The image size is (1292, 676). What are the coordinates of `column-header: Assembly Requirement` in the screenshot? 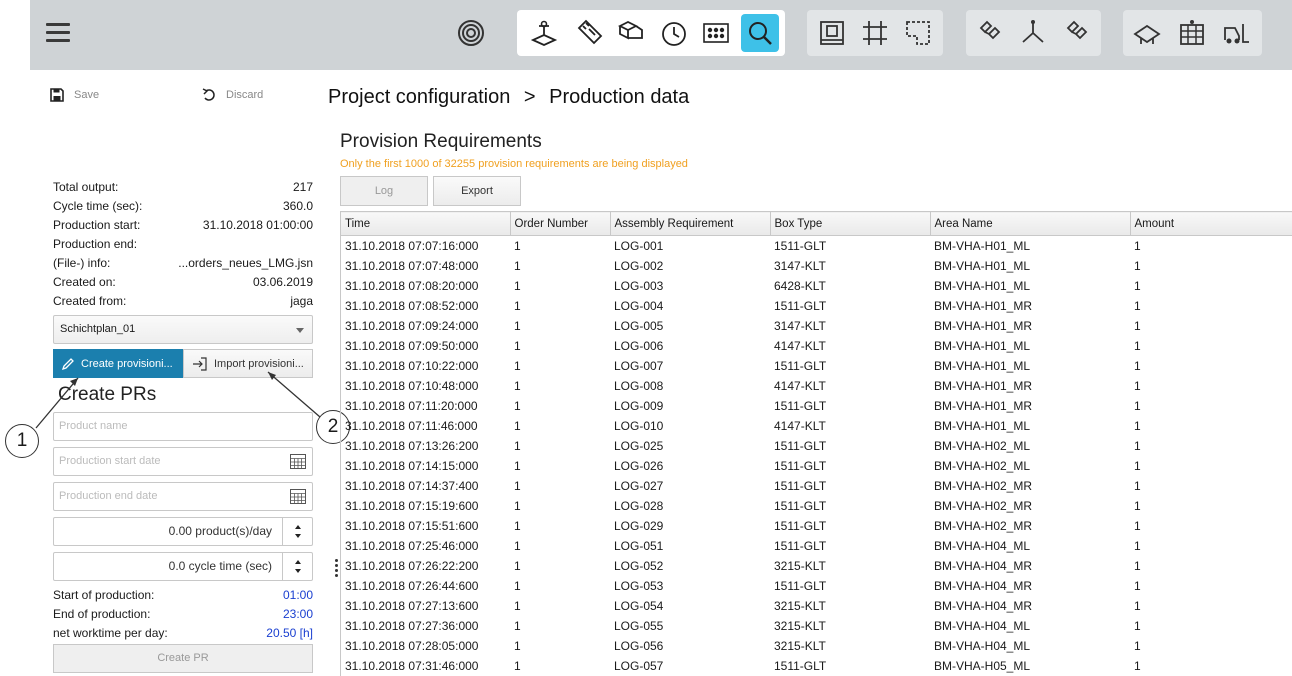 It's located at (690, 223).